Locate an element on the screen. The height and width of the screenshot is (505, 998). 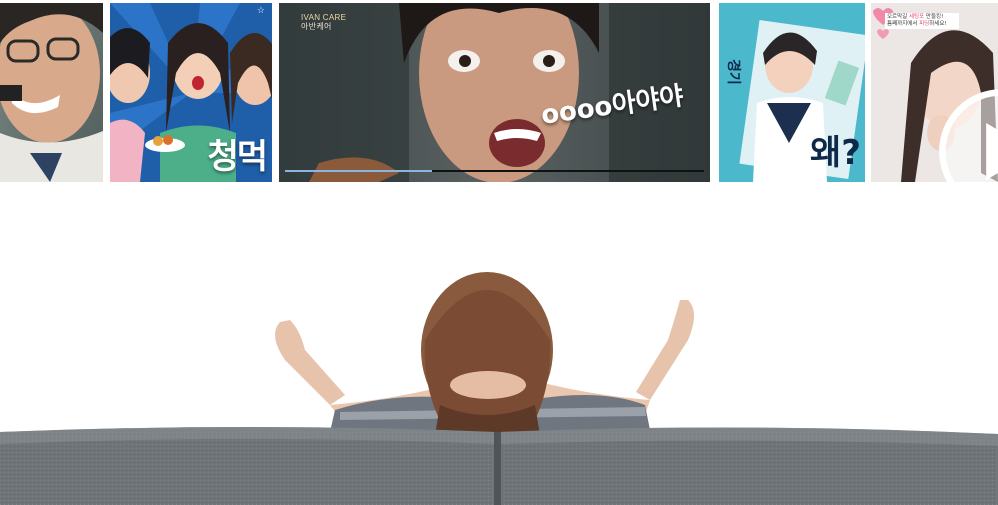
video-thumbnail-5: 오르막길 세팅포 만들킹! 틈째까지에서 피딩하세요! is located at coordinates (934, 92).